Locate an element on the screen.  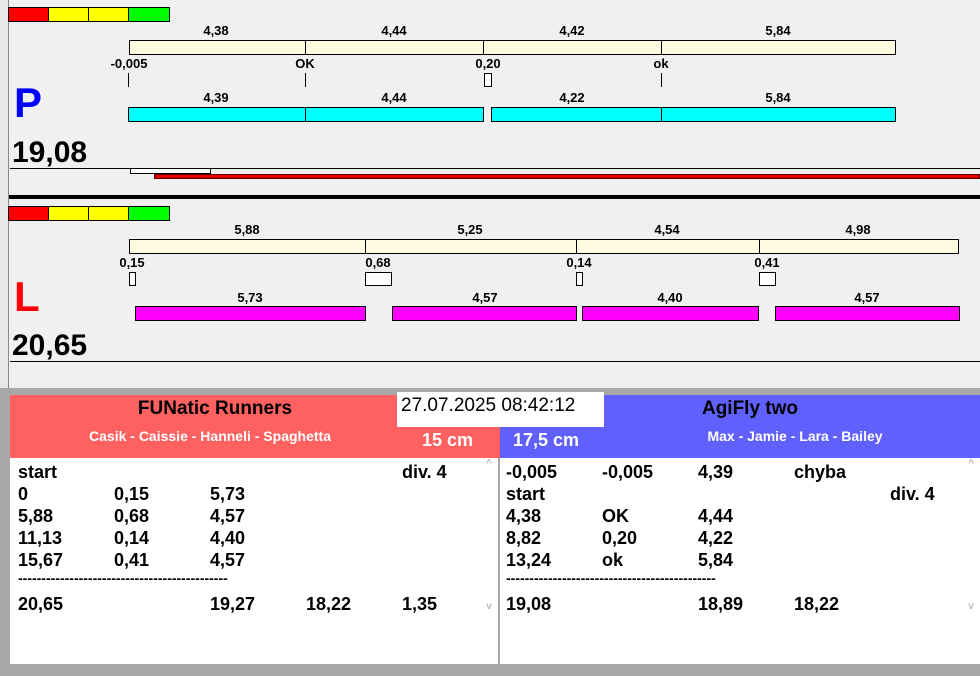
list-row: 15,67 0,41 4,57 is located at coordinates (132, 560).